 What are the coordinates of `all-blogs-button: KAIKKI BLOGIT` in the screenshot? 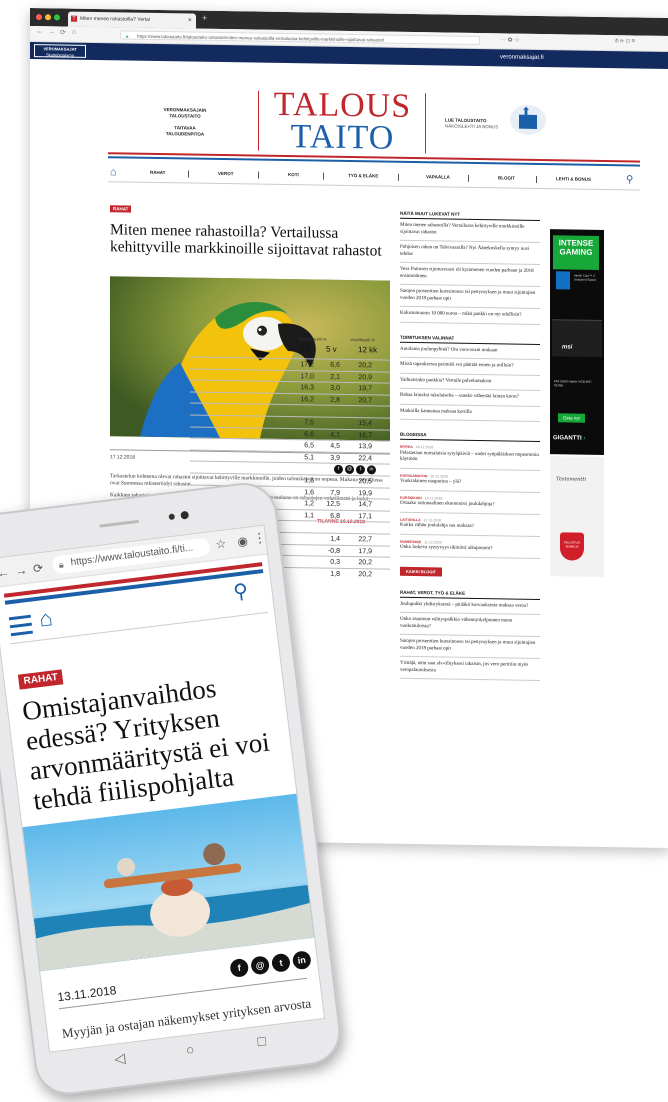 It's located at (421, 571).